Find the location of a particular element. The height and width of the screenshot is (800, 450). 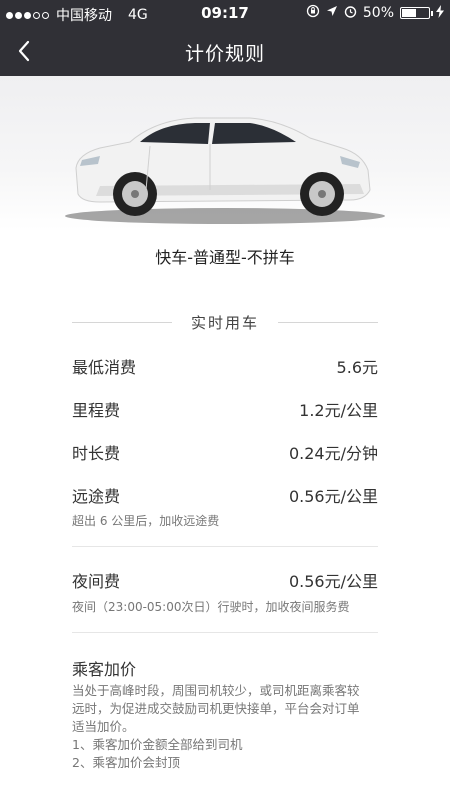

fee-name: 最低消费 is located at coordinates (104, 367).